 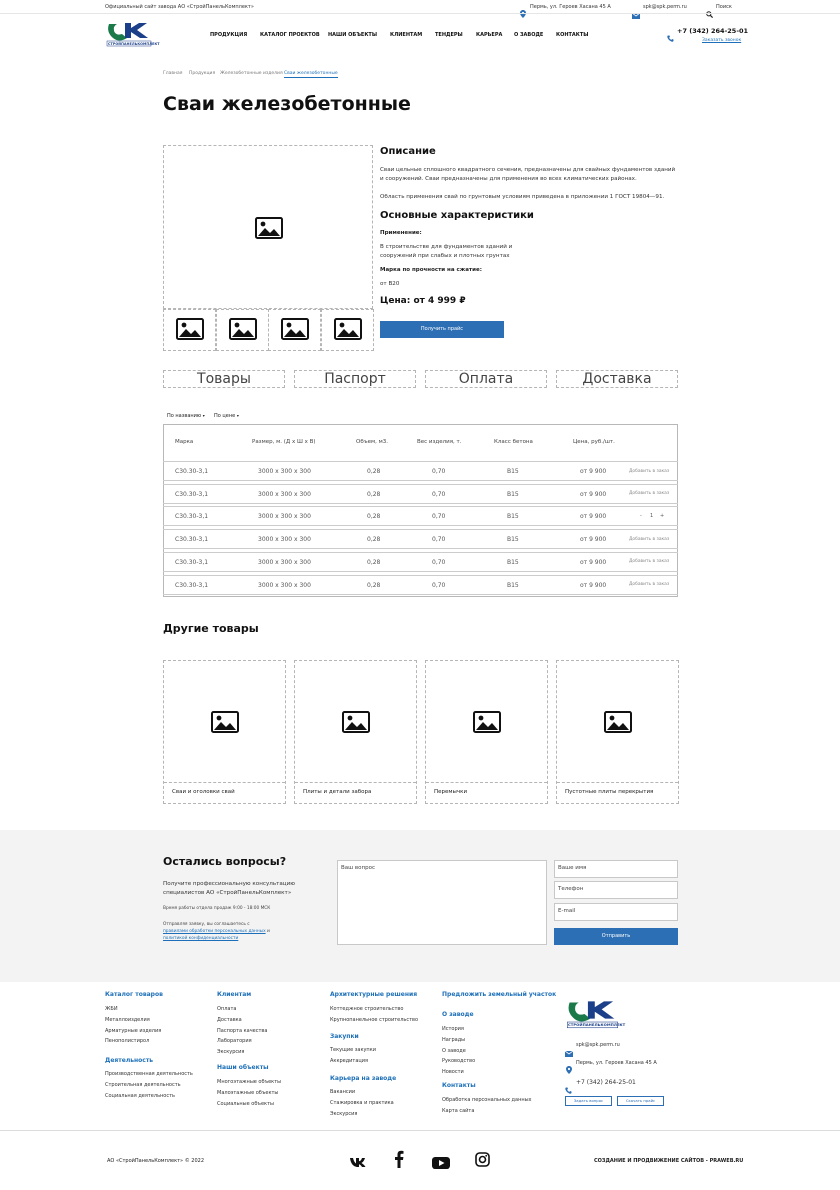 I want to click on nav-item: ПРОДУКЦИЯ, so click(x=228, y=35).